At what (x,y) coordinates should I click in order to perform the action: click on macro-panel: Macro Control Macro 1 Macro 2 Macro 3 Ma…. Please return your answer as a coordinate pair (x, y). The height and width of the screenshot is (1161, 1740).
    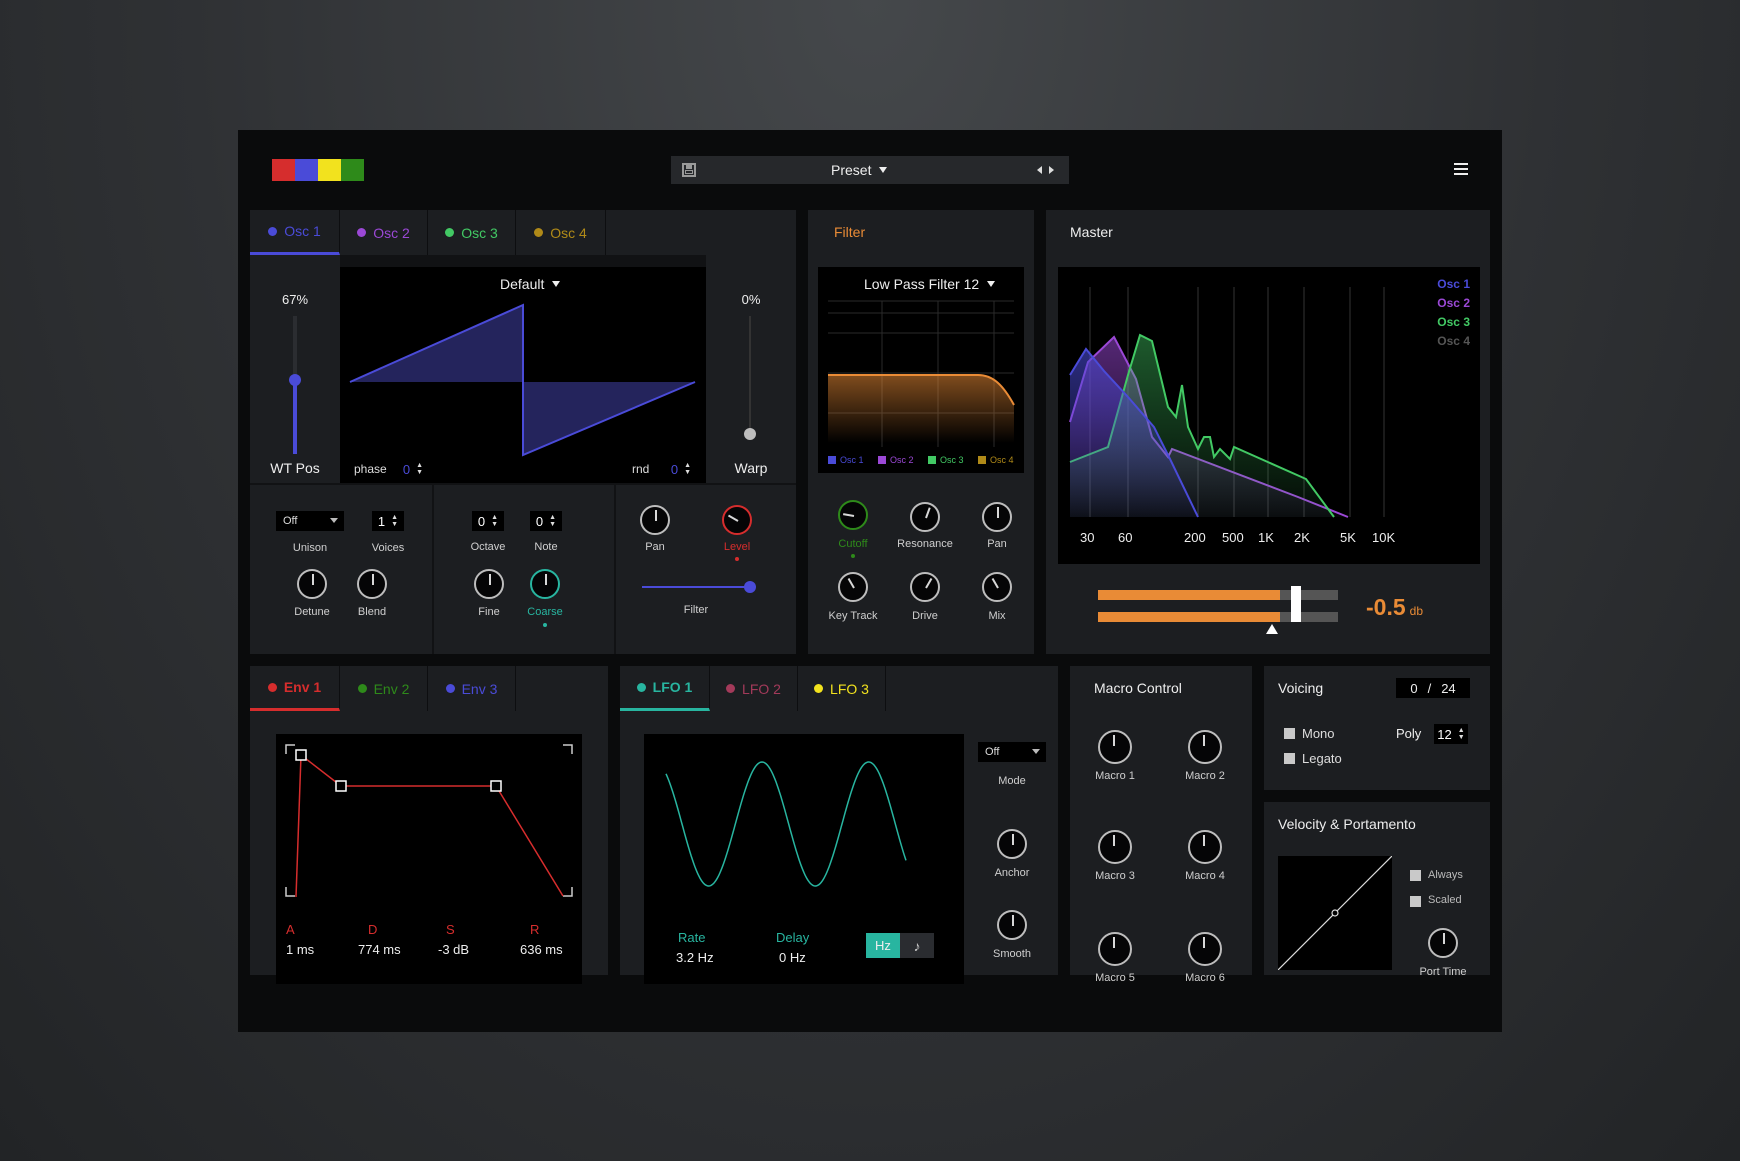
    Looking at the image, I should click on (1161, 825).